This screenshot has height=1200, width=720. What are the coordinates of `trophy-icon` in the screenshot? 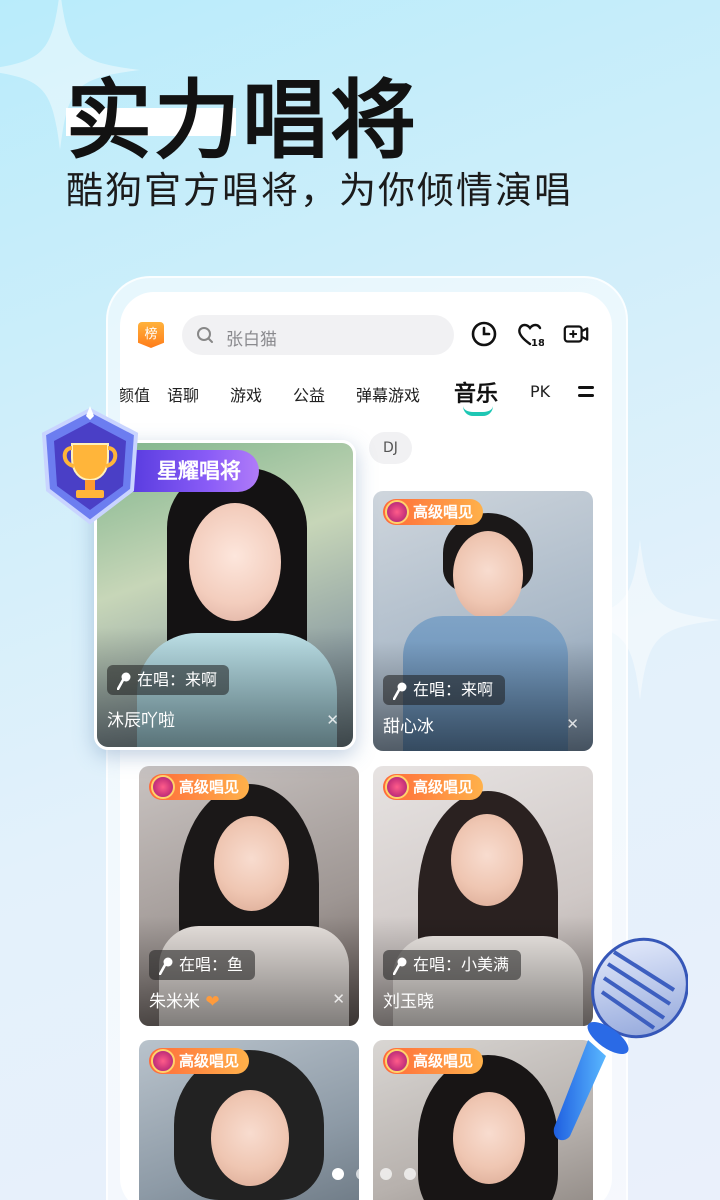 It's located at (90, 465).